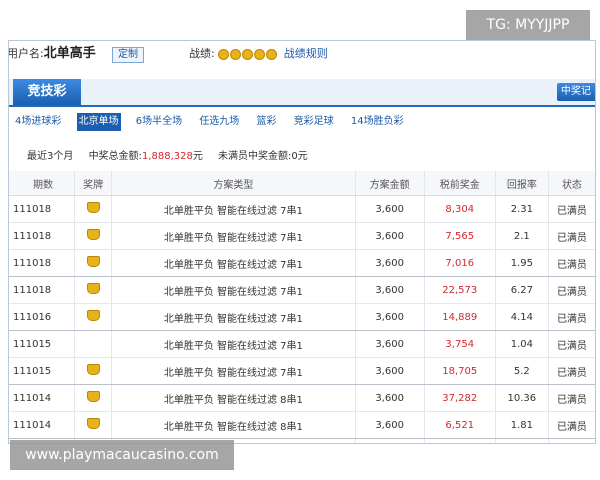  I want to click on tab-competitive-lottery: 竞技彩, so click(47, 92).